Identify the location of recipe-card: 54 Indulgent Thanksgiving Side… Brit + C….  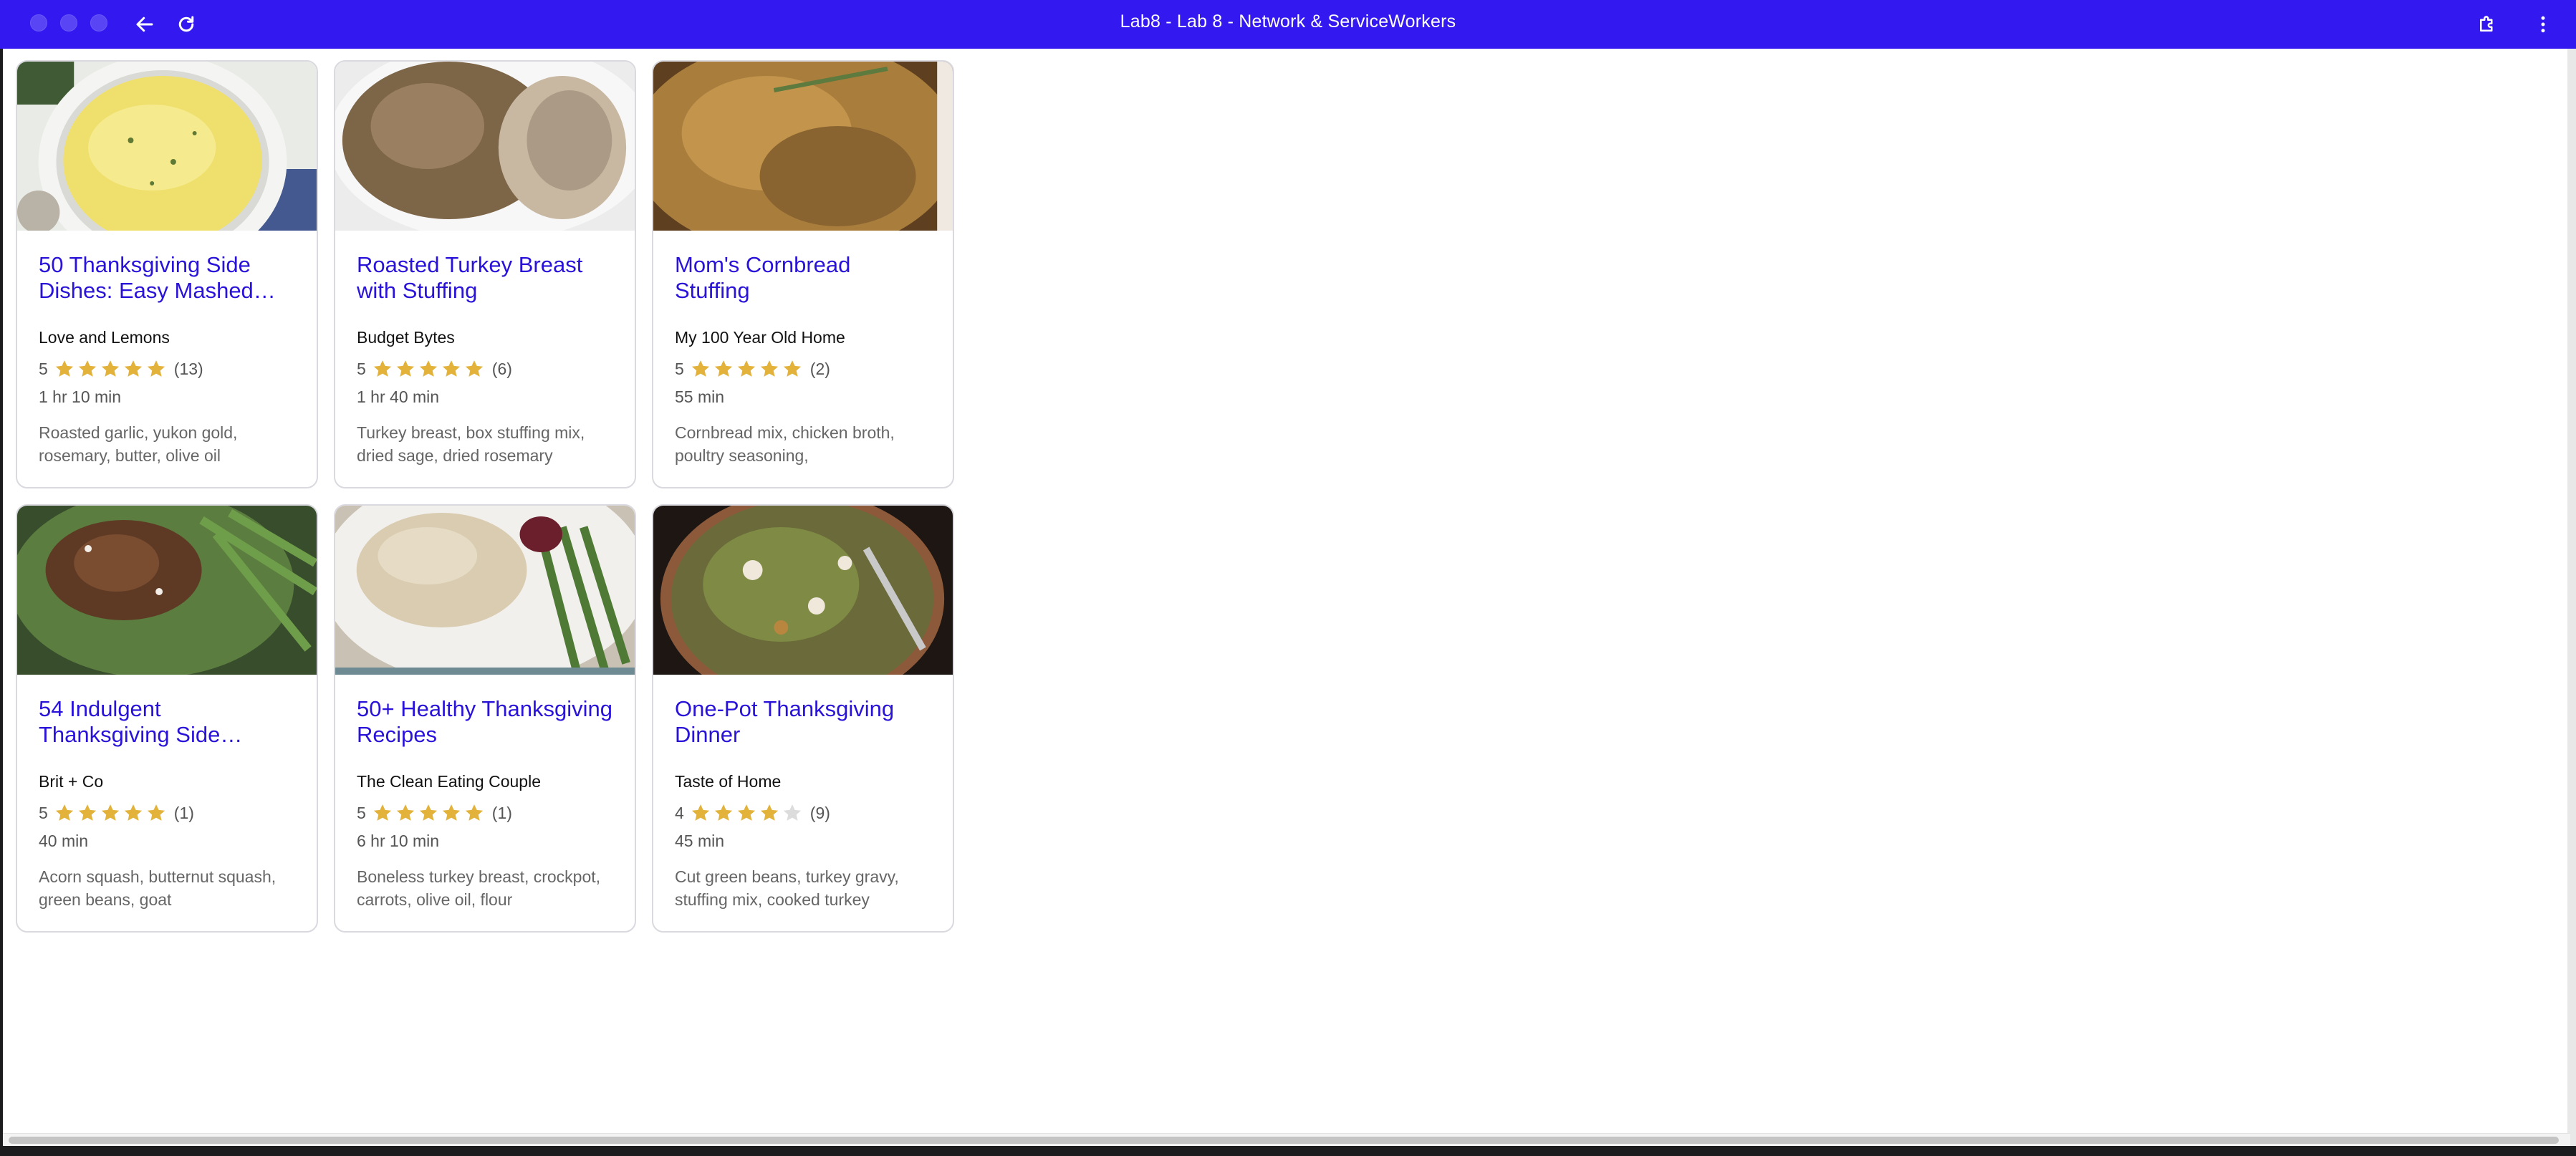
(167, 718).